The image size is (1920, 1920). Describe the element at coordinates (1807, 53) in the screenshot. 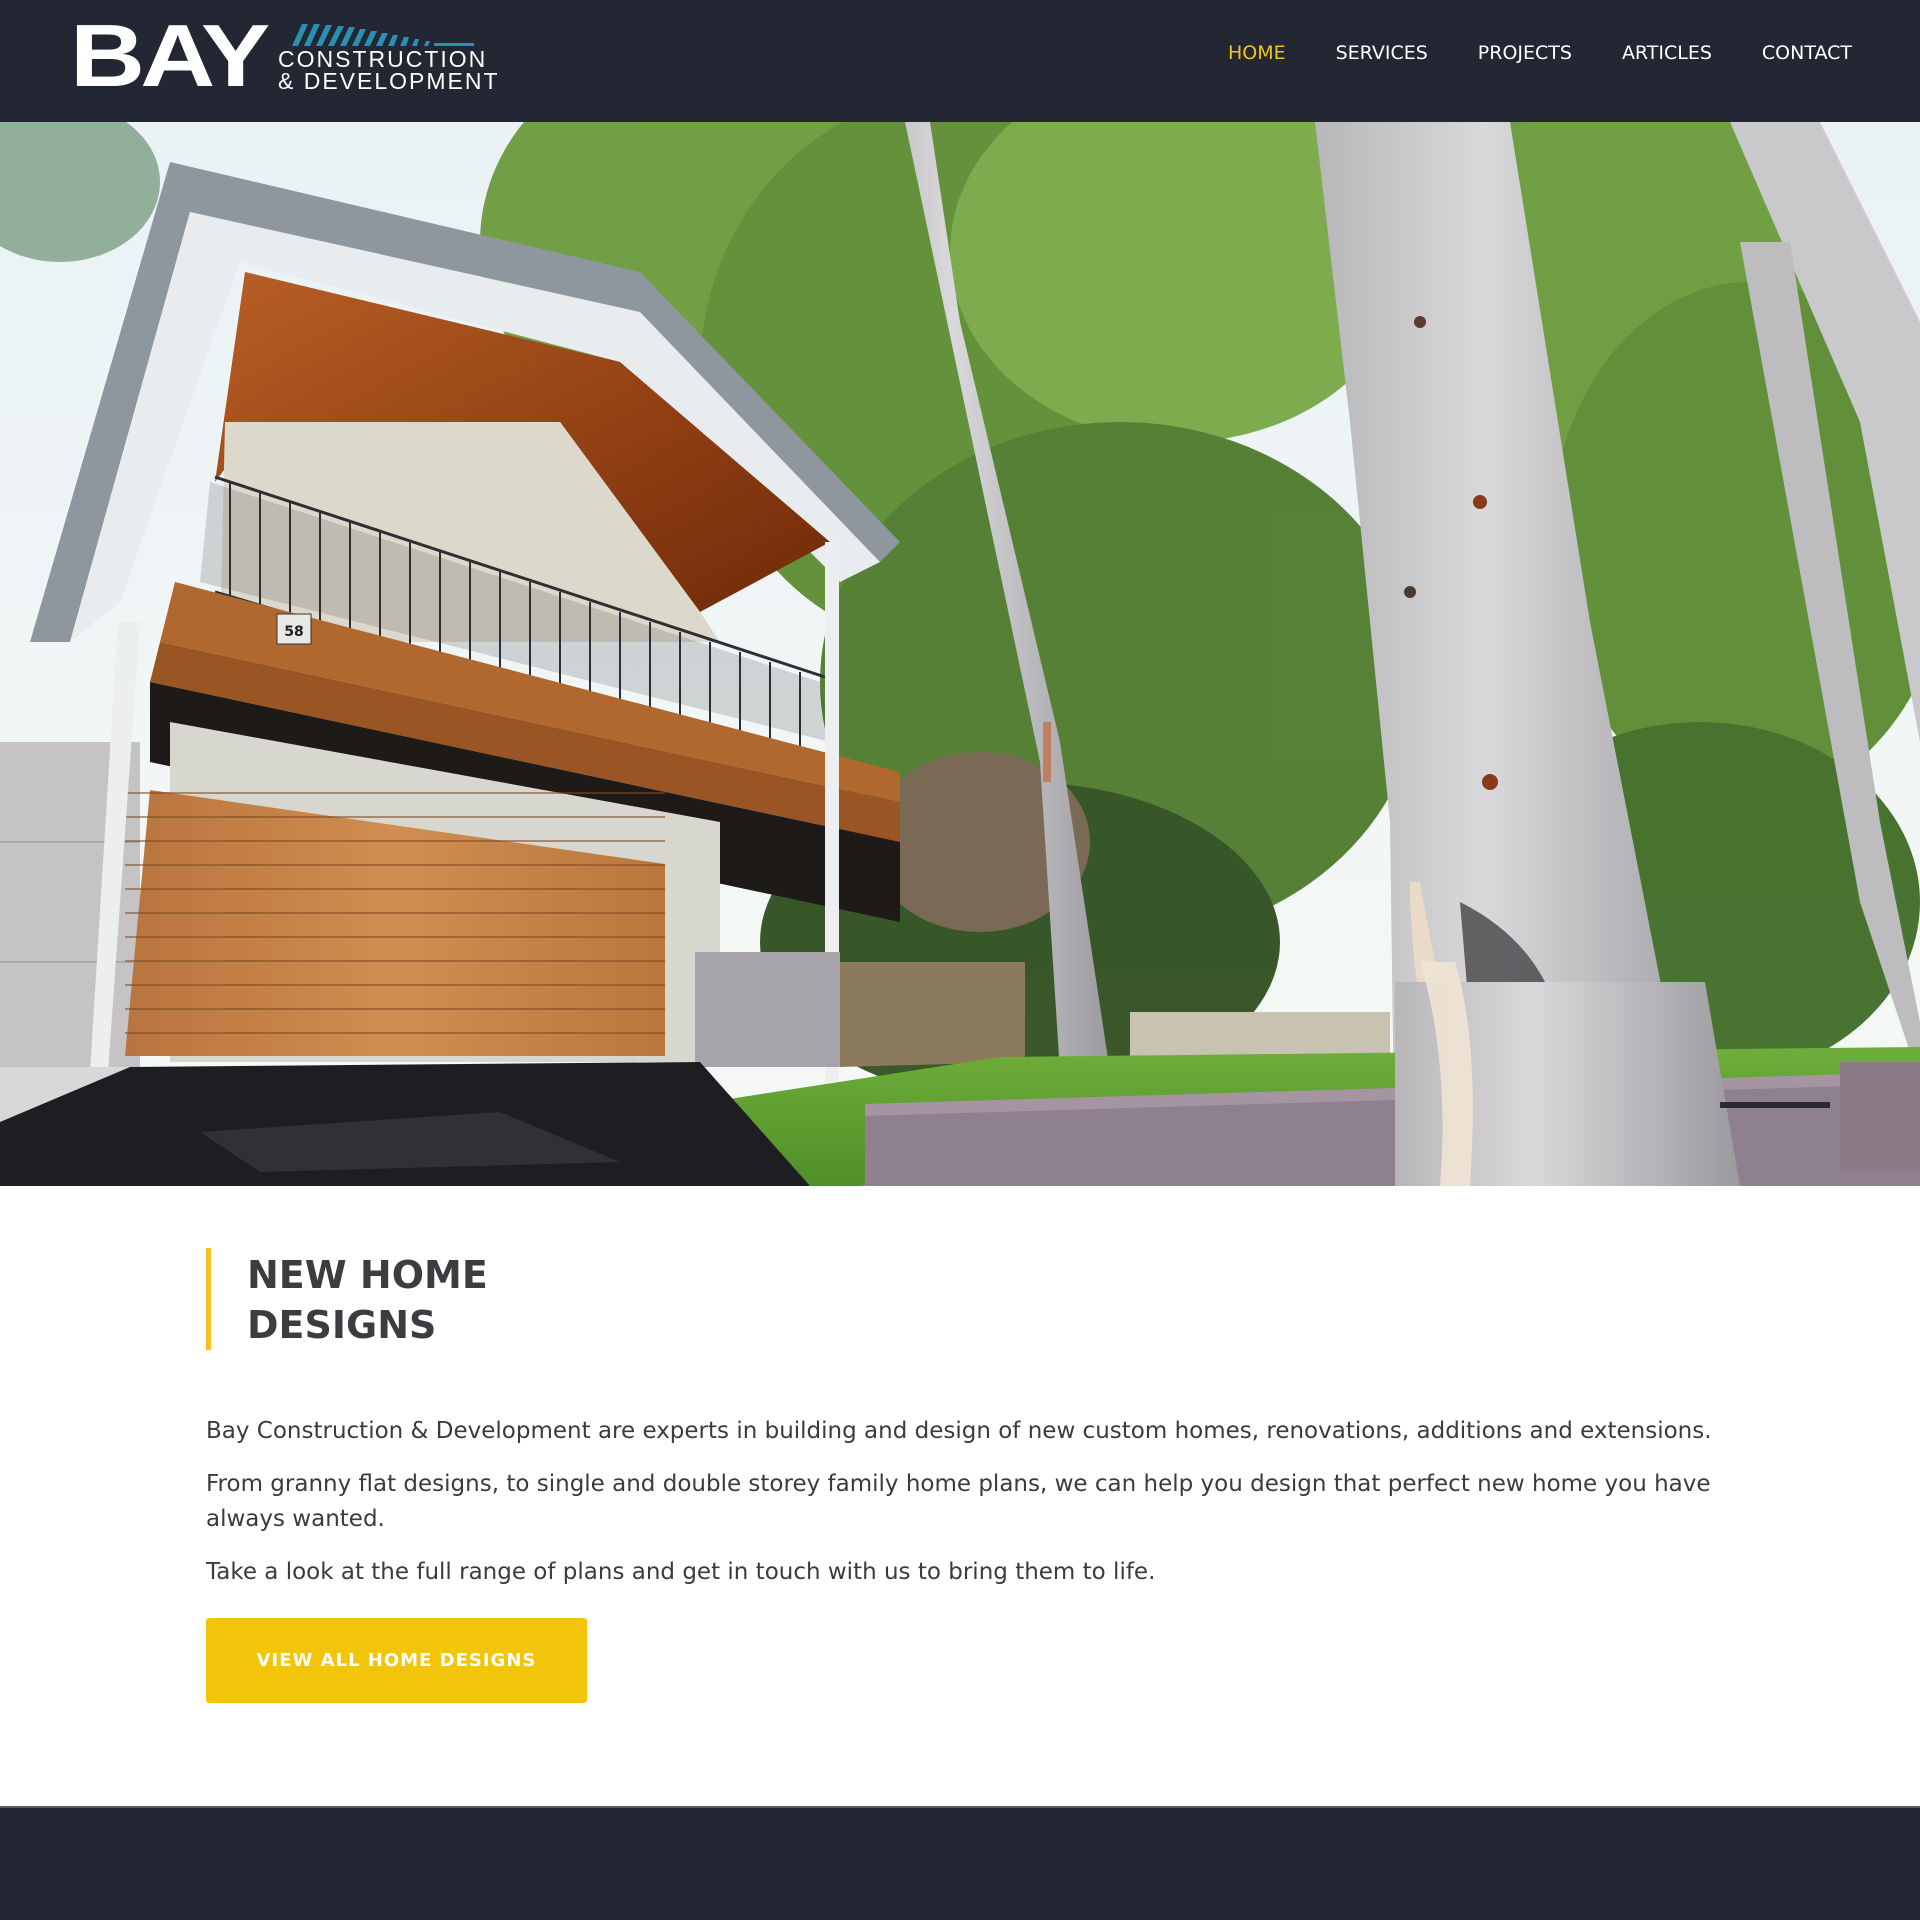

I see `nav-contact: CONTACT` at that location.